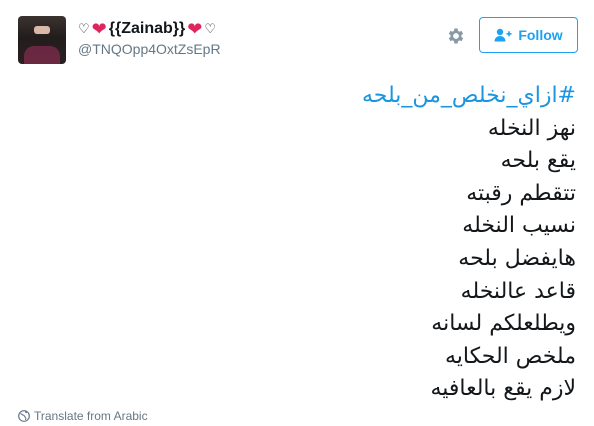  Describe the element at coordinates (517, 258) in the screenshot. I see `tweet-line: هايفضل بلحه` at that location.